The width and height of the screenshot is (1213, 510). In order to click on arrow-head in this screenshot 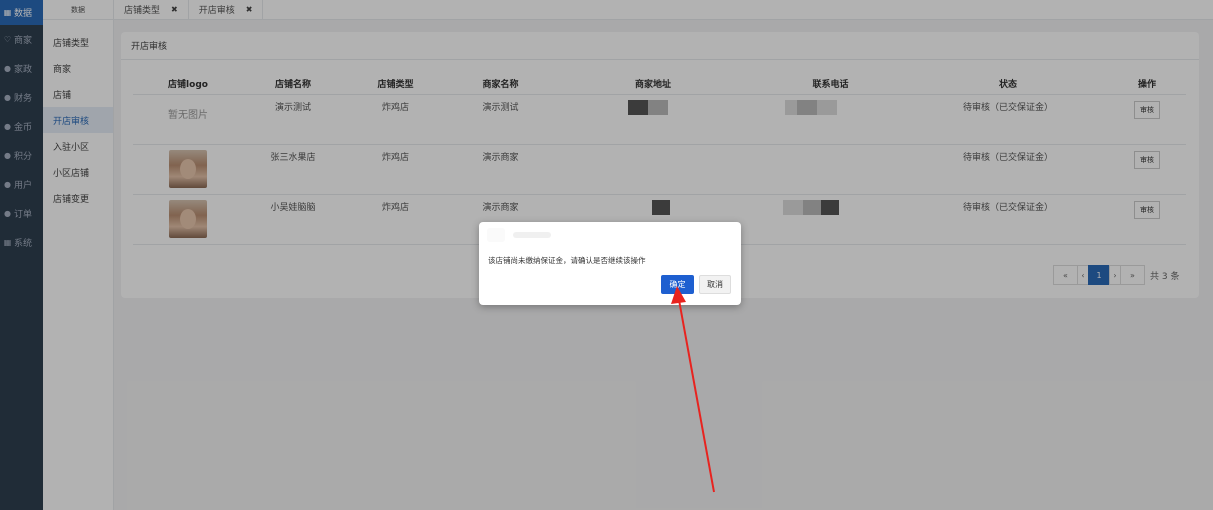, I will do `click(678, 295)`.